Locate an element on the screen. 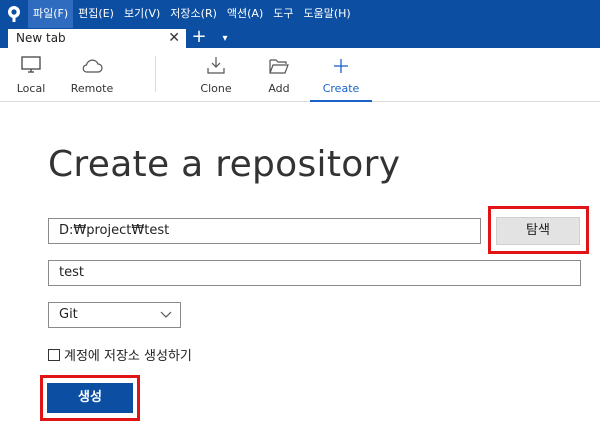  tab-label: New tab is located at coordinates (41, 38).